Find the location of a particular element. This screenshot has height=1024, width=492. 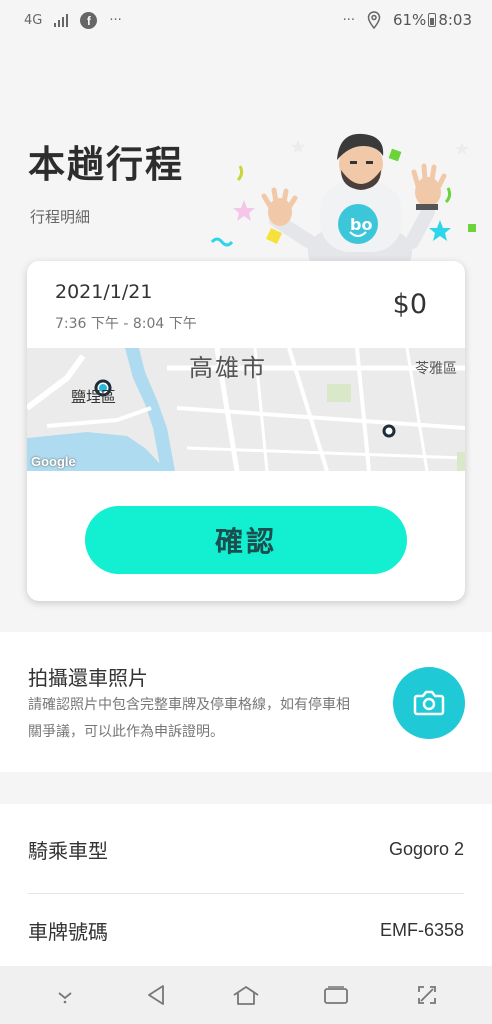

expand-icon is located at coordinates (426, 995).